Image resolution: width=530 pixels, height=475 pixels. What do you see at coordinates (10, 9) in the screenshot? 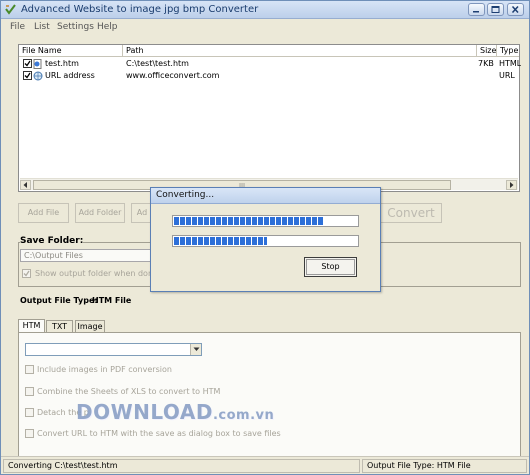
I see `app-icon` at bounding box center [10, 9].